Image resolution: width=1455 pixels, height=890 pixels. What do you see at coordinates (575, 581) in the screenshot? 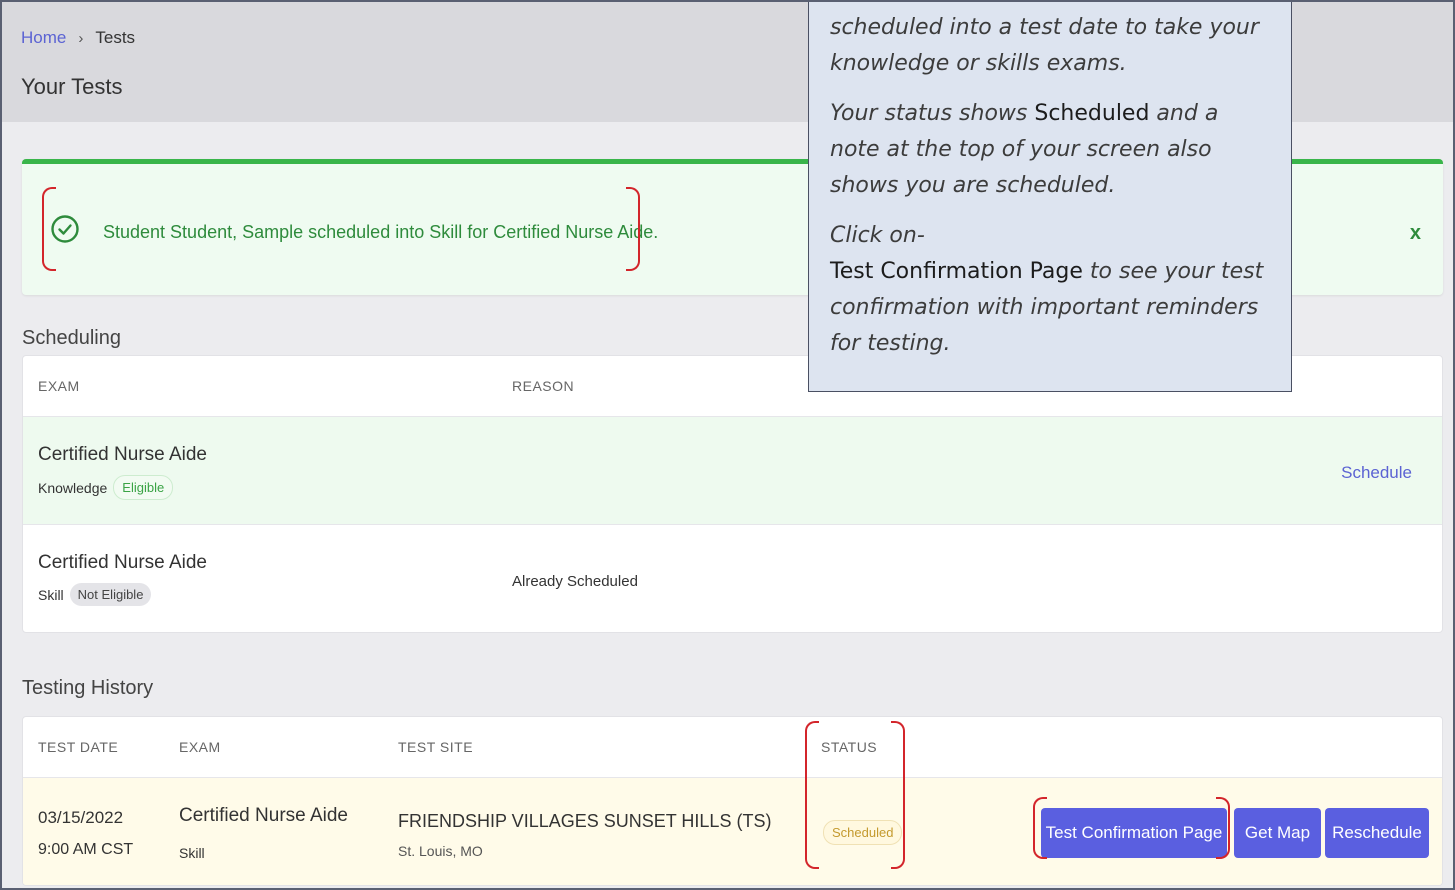
I see `reason-text: Already Scheduled` at bounding box center [575, 581].